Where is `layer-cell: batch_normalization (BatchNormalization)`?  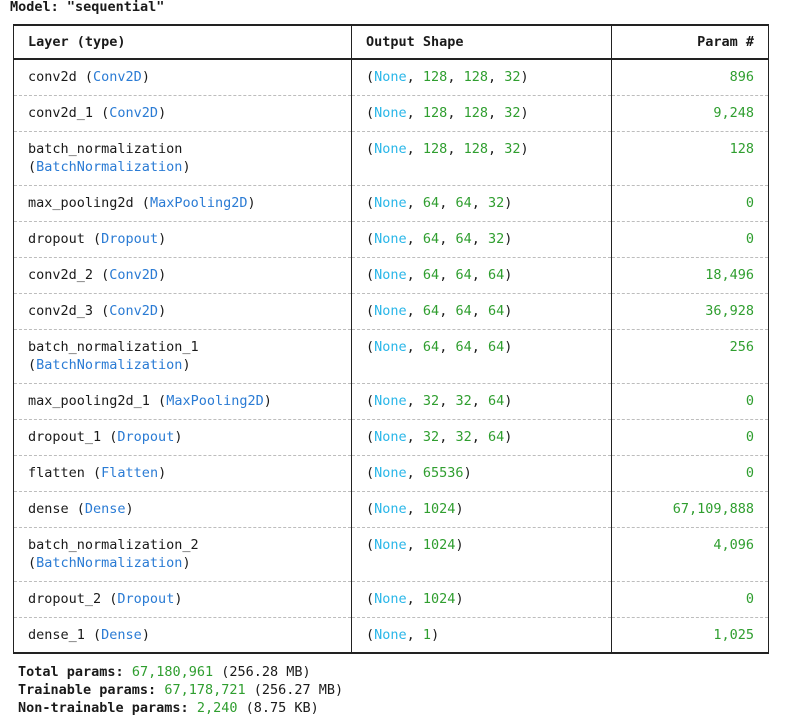
layer-cell: batch_normalization (BatchNormalization) is located at coordinates (182, 158).